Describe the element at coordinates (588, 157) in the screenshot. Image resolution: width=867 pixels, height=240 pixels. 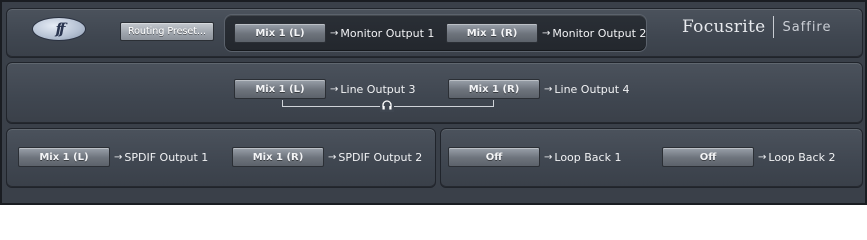
I see `loop-back-1-text: Loop Back 1` at that location.